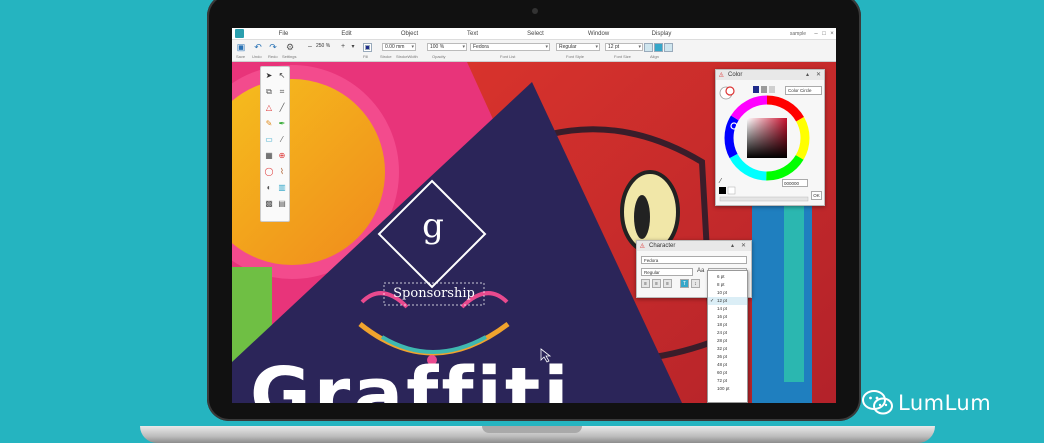  I want to click on color-picker: ⁄, so click(771, 143).